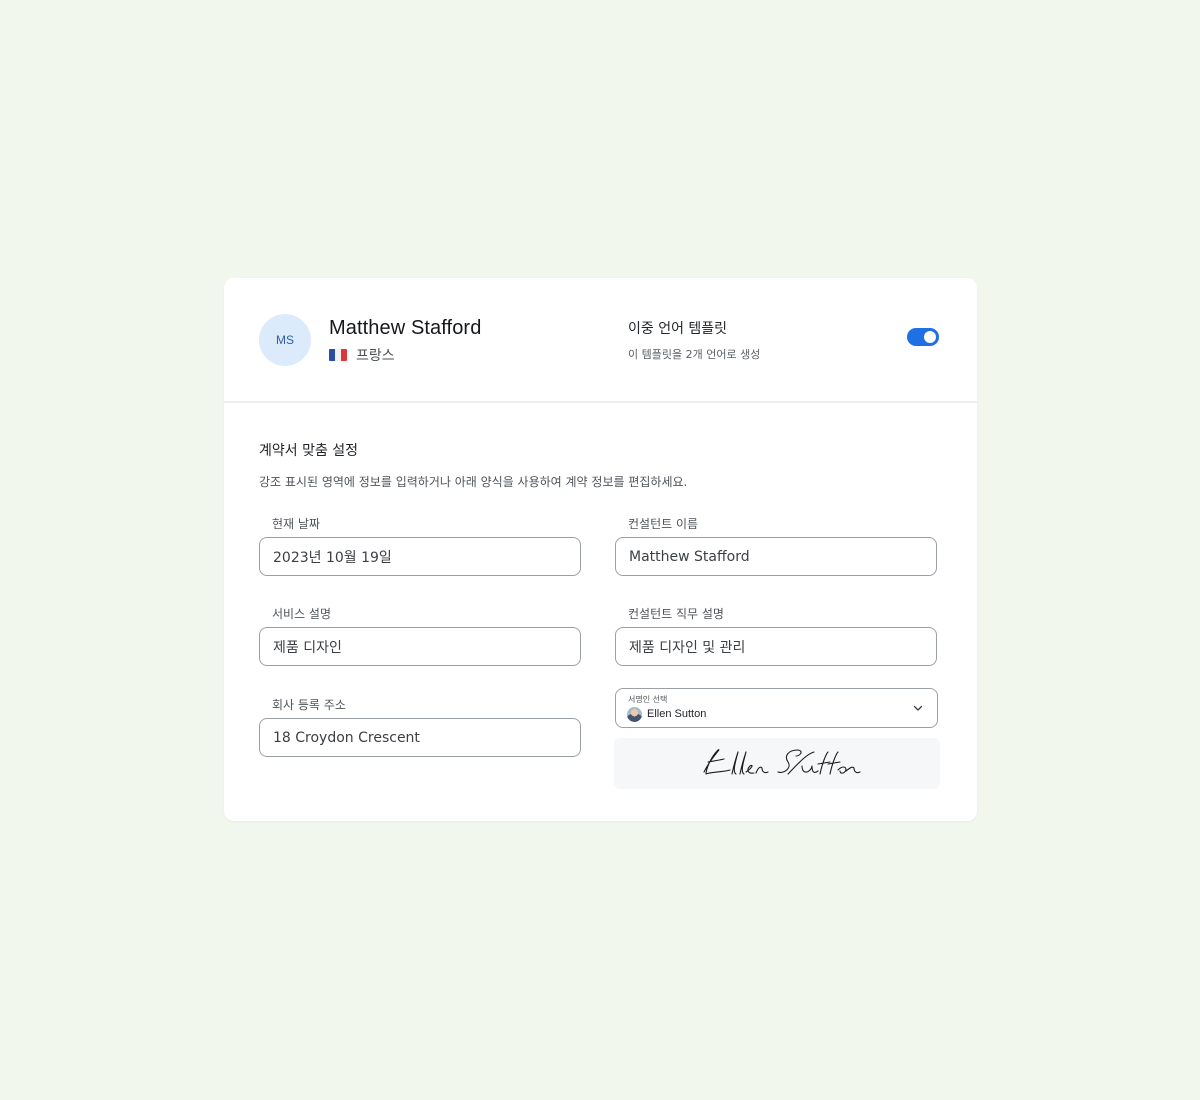  Describe the element at coordinates (678, 329) in the screenshot. I see `bilingual-title: 이중 언어 템플릿` at that location.